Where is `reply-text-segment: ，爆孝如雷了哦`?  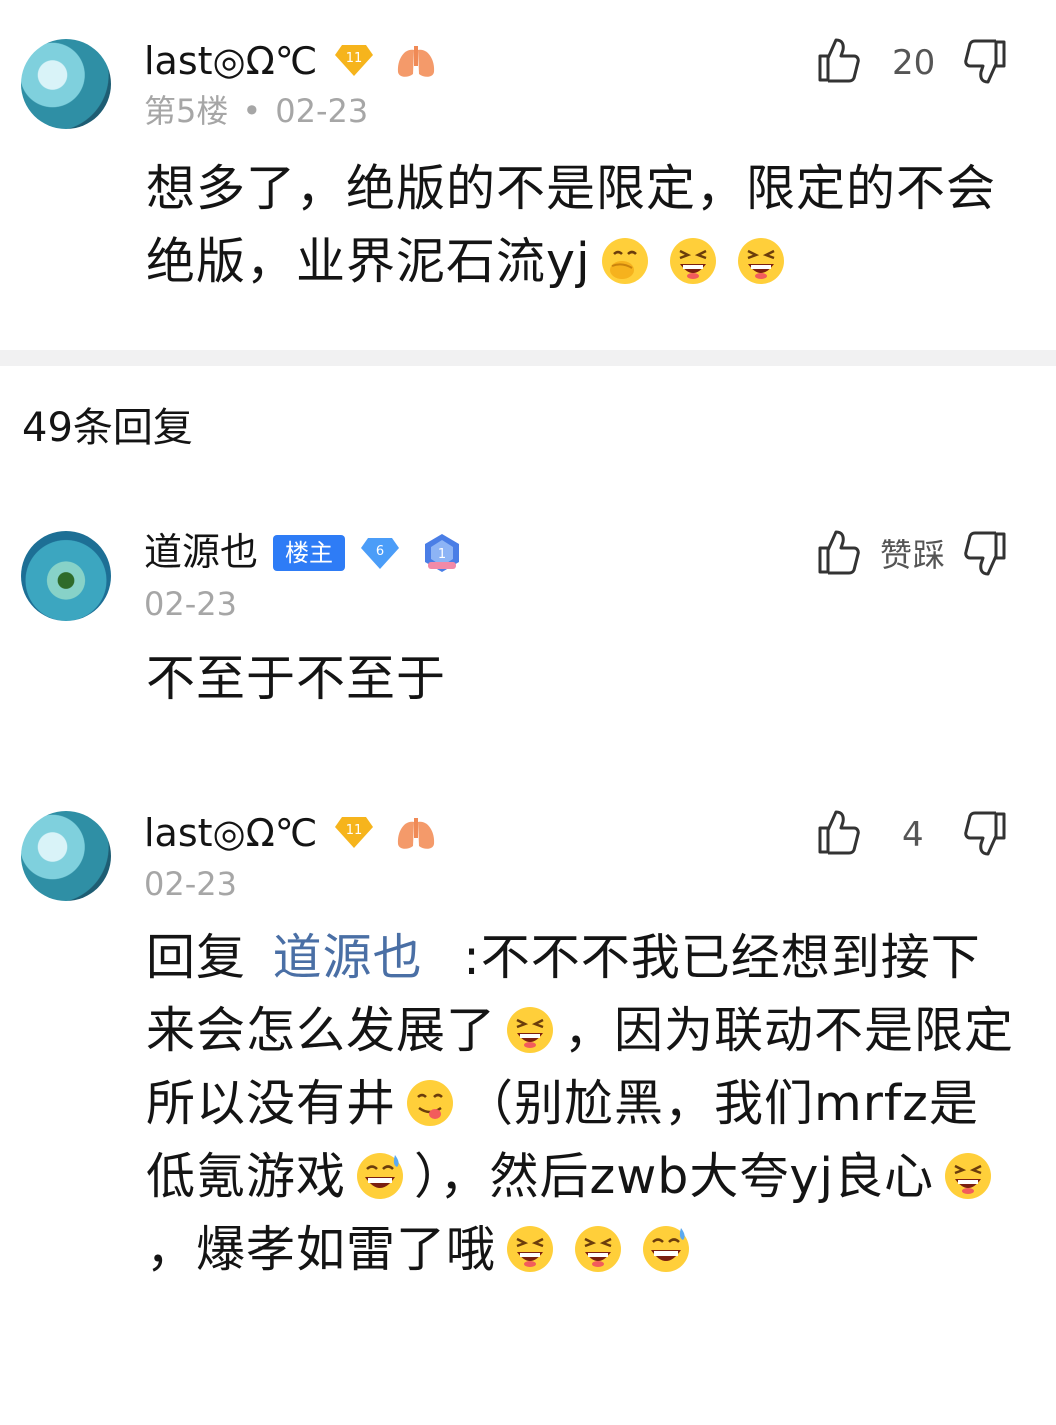
reply-text-segment: ，爆孝如雷了哦 is located at coordinates (321, 1249).